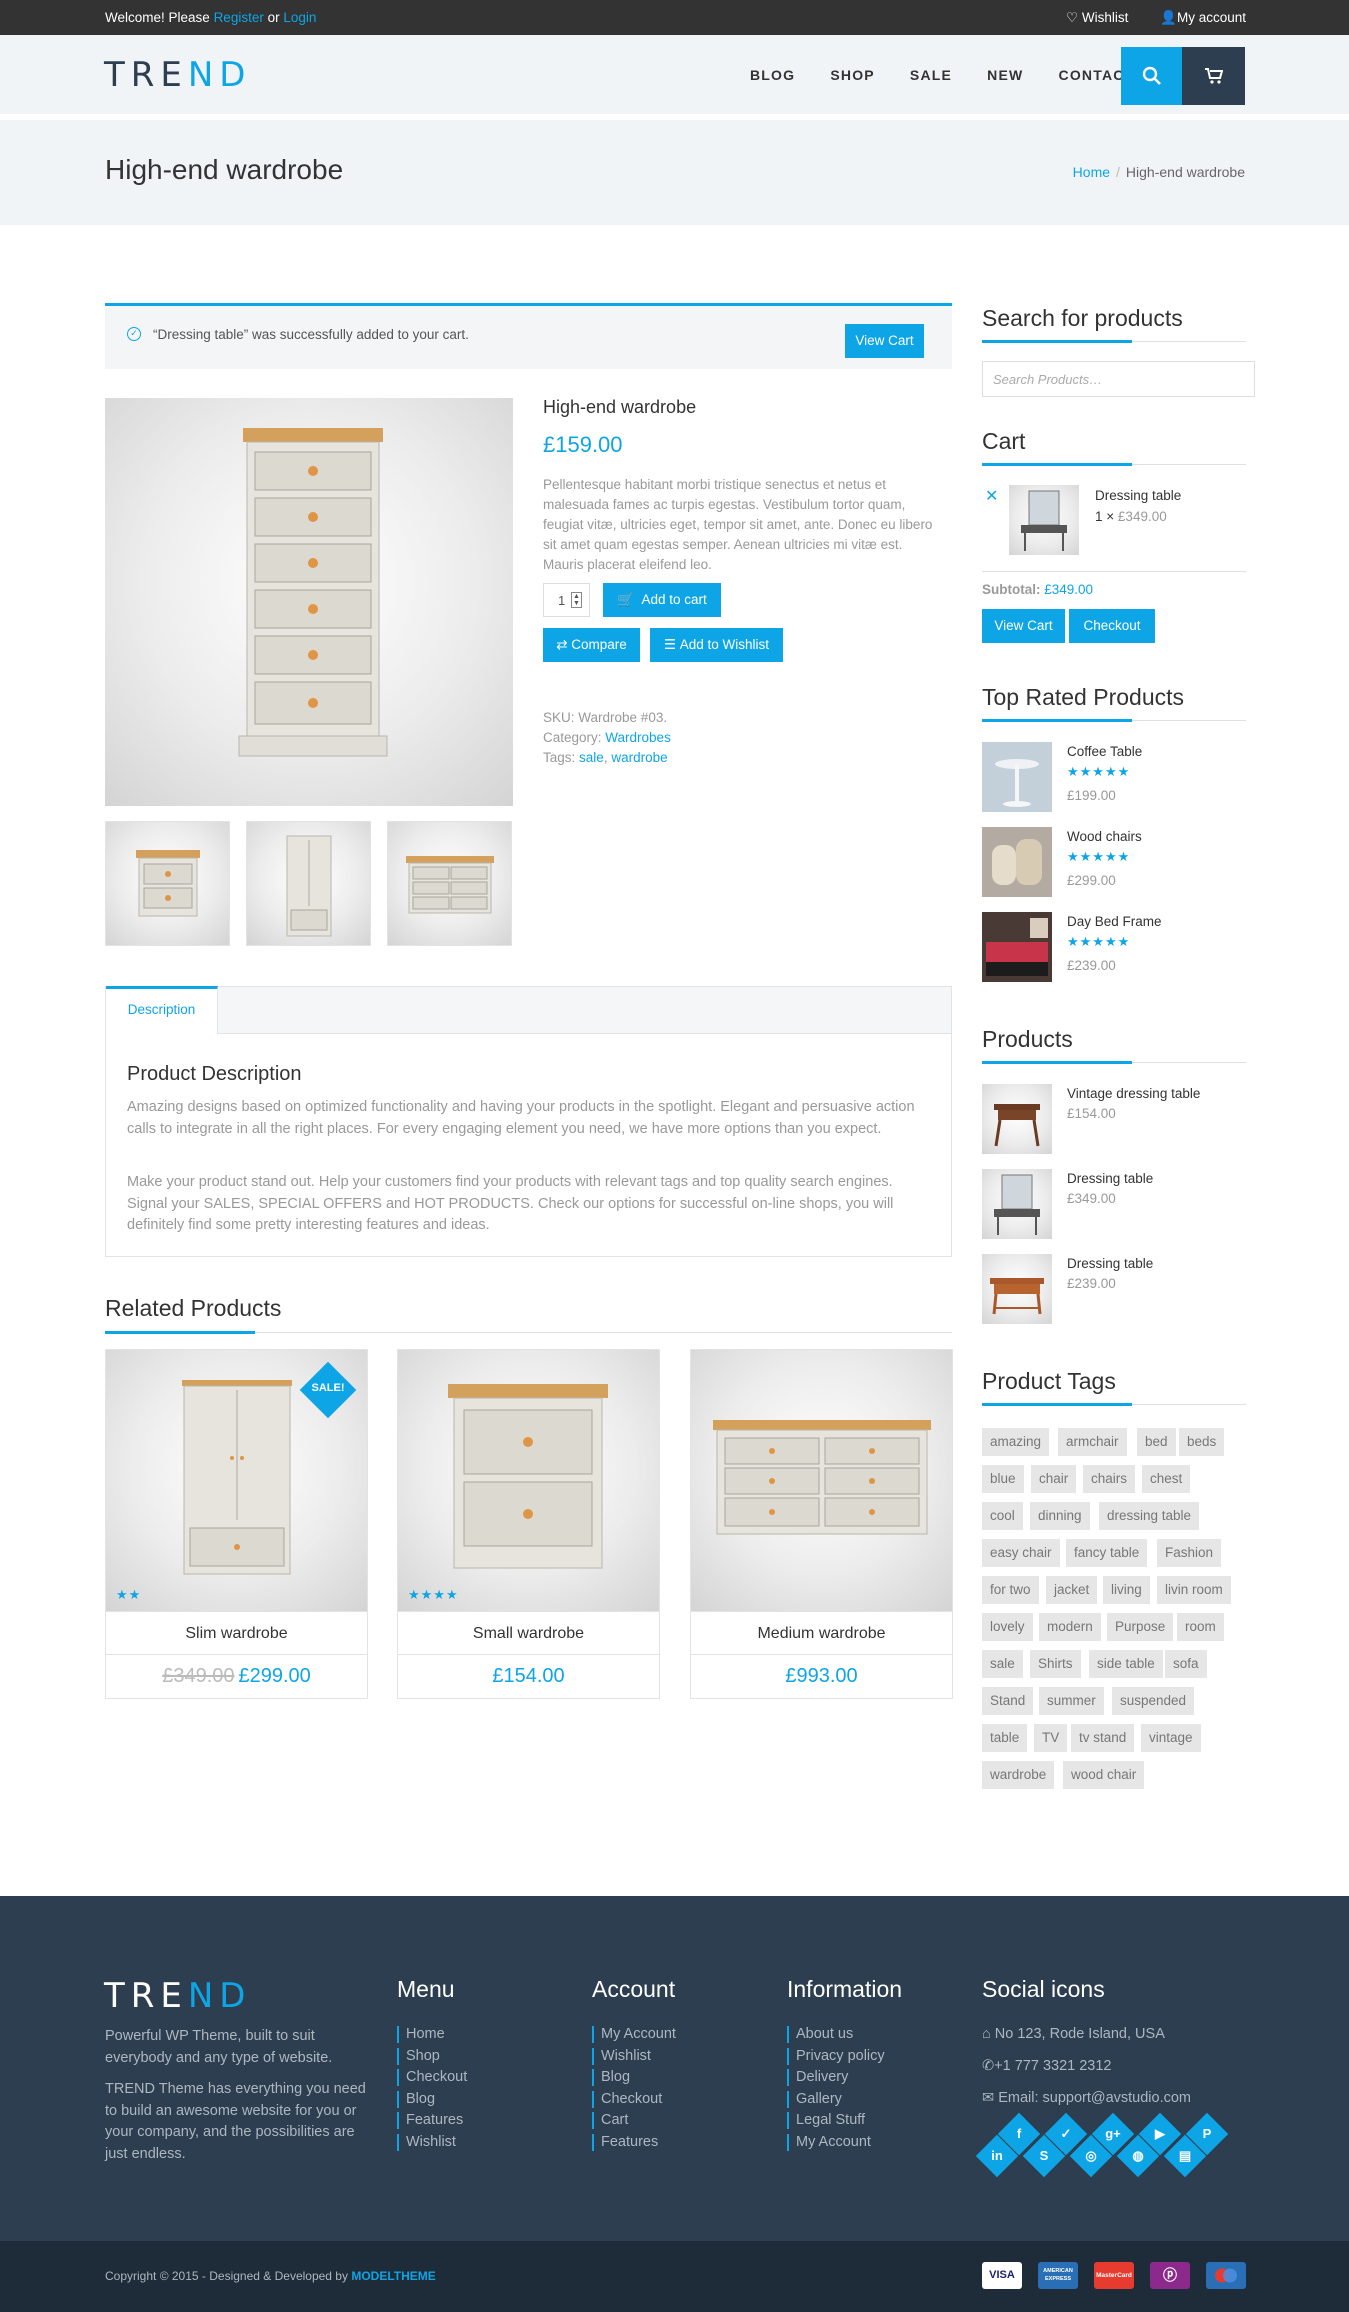 Image resolution: width=1349 pixels, height=2312 pixels. I want to click on tag-link-wardrobe: wardrobe, so click(639, 757).